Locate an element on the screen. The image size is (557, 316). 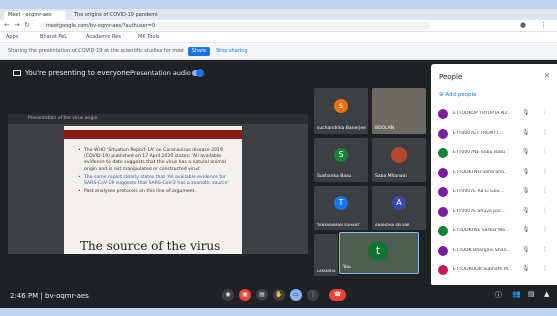
avatar: A is located at coordinates (399, 203).